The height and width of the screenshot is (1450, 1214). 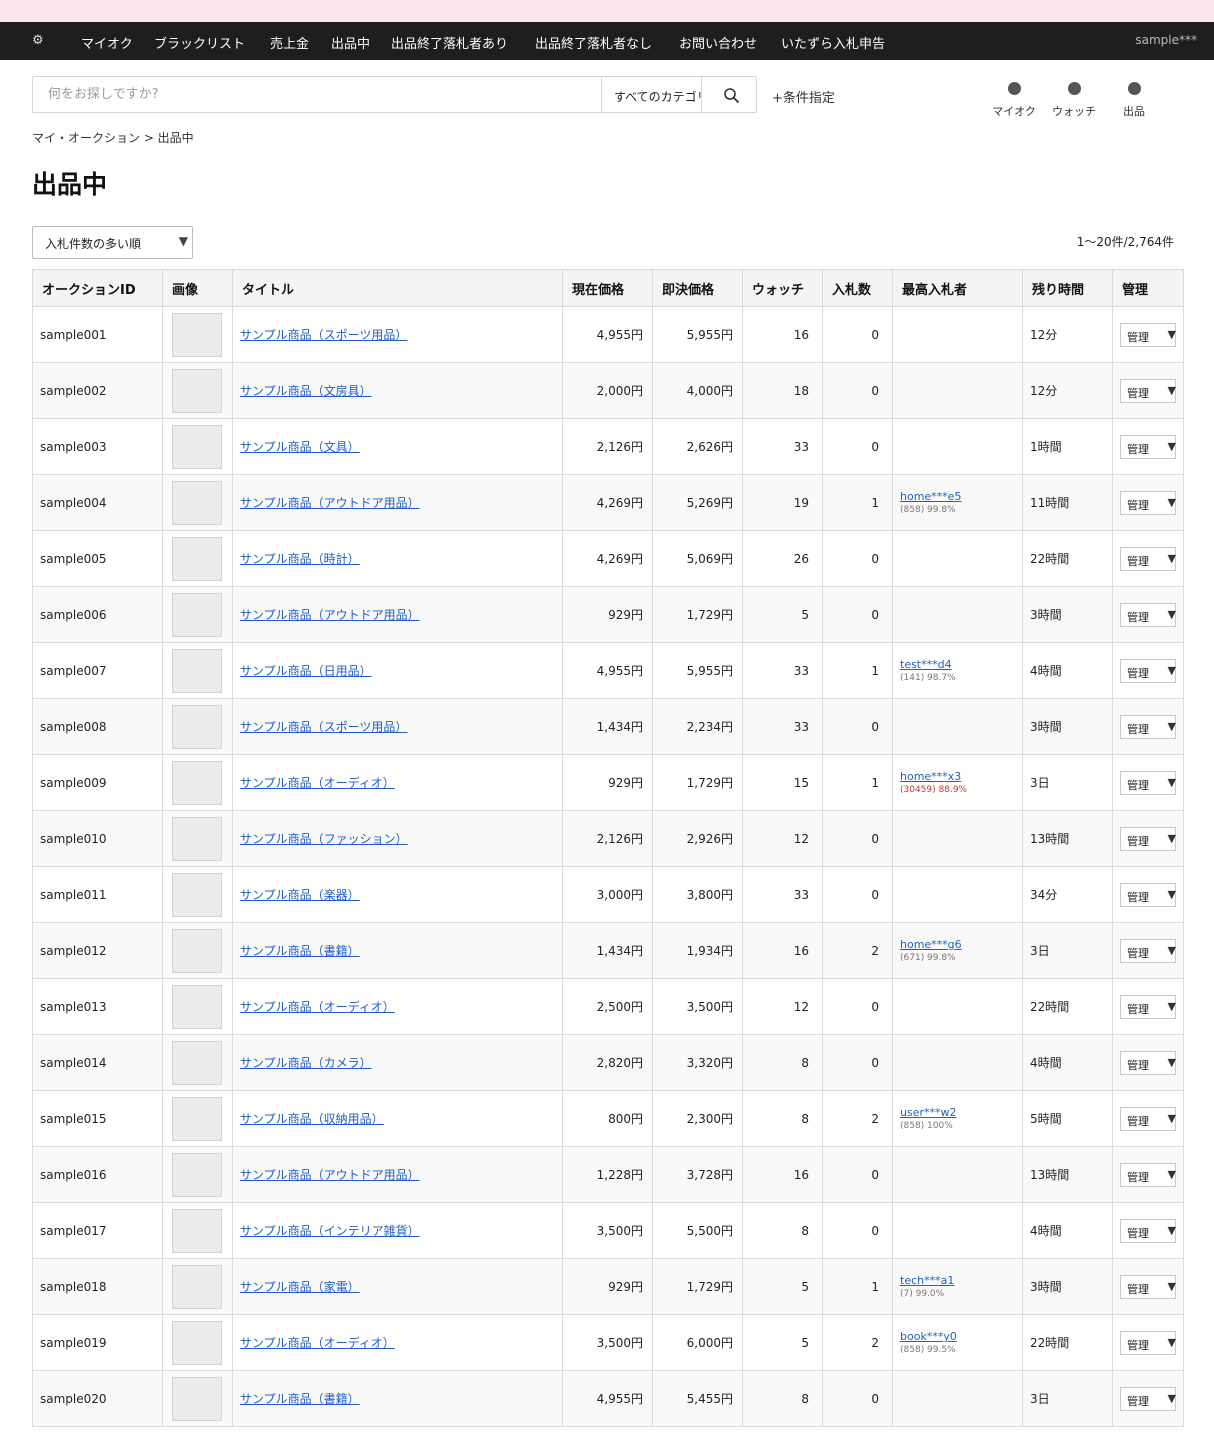 What do you see at coordinates (1166, 40) in the screenshot?
I see `user-name: sample***` at bounding box center [1166, 40].